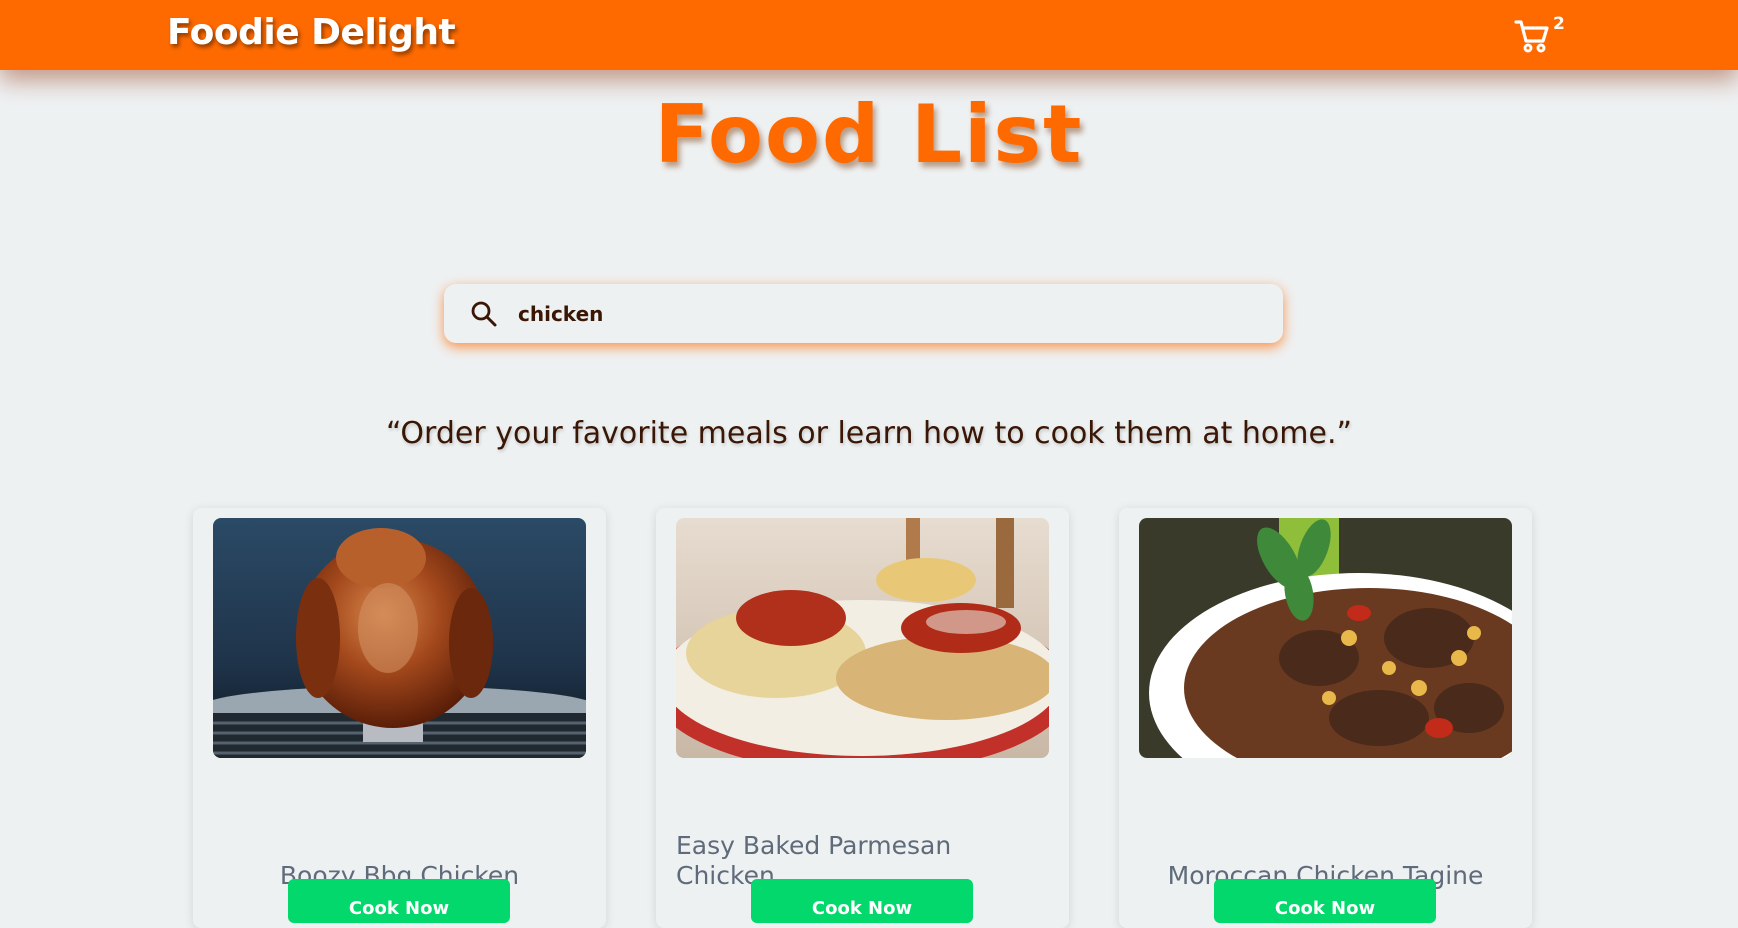  I want to click on brand-logo: Foodie Delight, so click(311, 32).